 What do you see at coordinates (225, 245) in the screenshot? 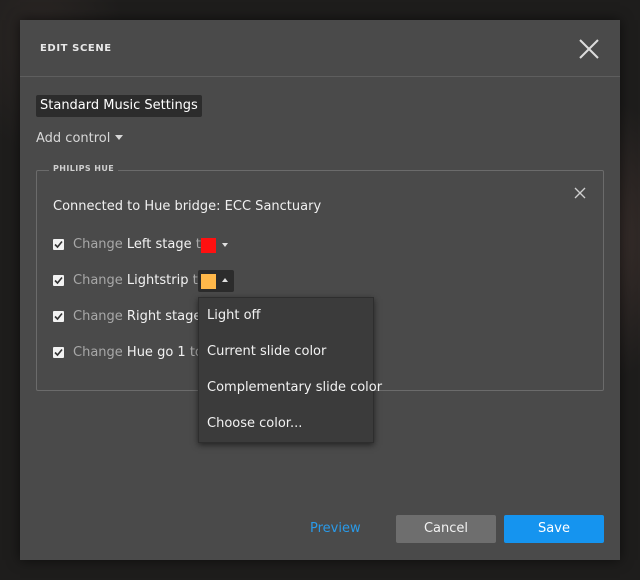
I see `caret-down-icon` at bounding box center [225, 245].